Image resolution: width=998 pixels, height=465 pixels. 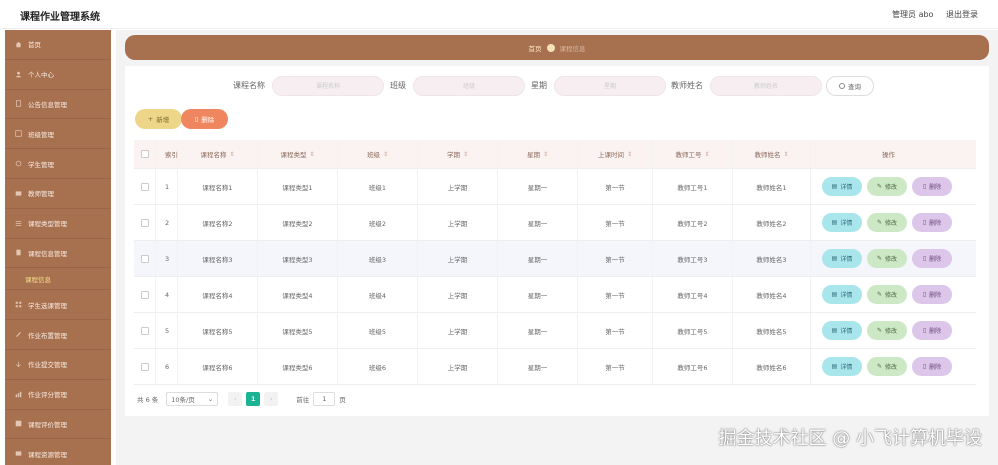 I want to click on sidebar-item-student: 学生管理, so click(x=58, y=164).